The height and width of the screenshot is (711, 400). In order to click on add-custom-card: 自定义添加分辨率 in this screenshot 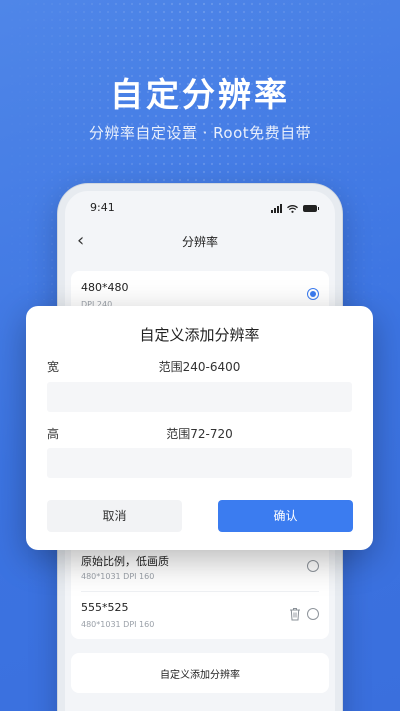, I will do `click(200, 673)`.